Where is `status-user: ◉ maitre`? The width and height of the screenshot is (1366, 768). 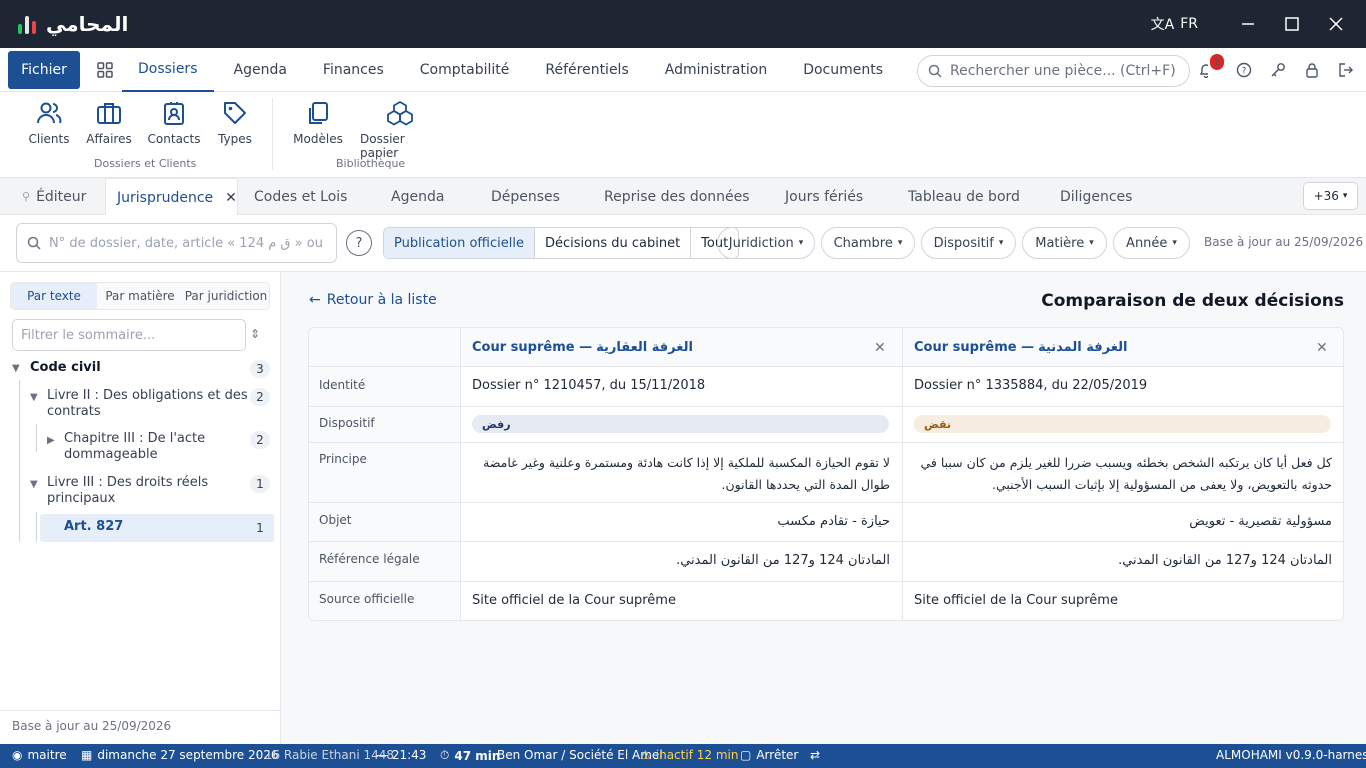 status-user: ◉ maitre is located at coordinates (39, 755).